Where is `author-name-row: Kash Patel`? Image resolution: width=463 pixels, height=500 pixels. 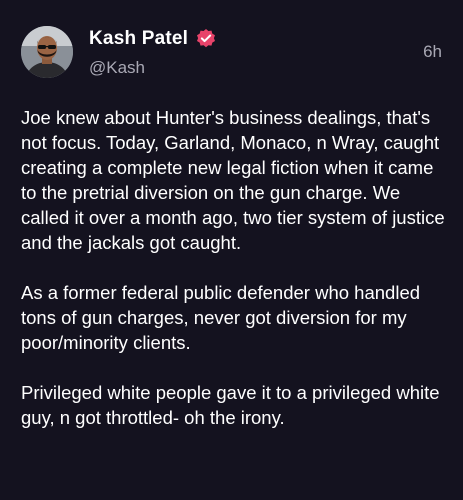
author-name-row: Kash Patel is located at coordinates (153, 39).